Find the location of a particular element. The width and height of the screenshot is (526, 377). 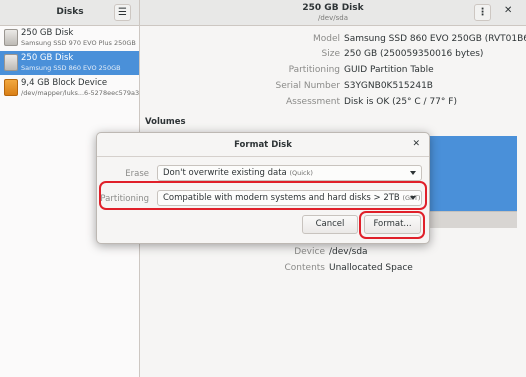

disk-title: 250 GB Disk is located at coordinates (333, 8).